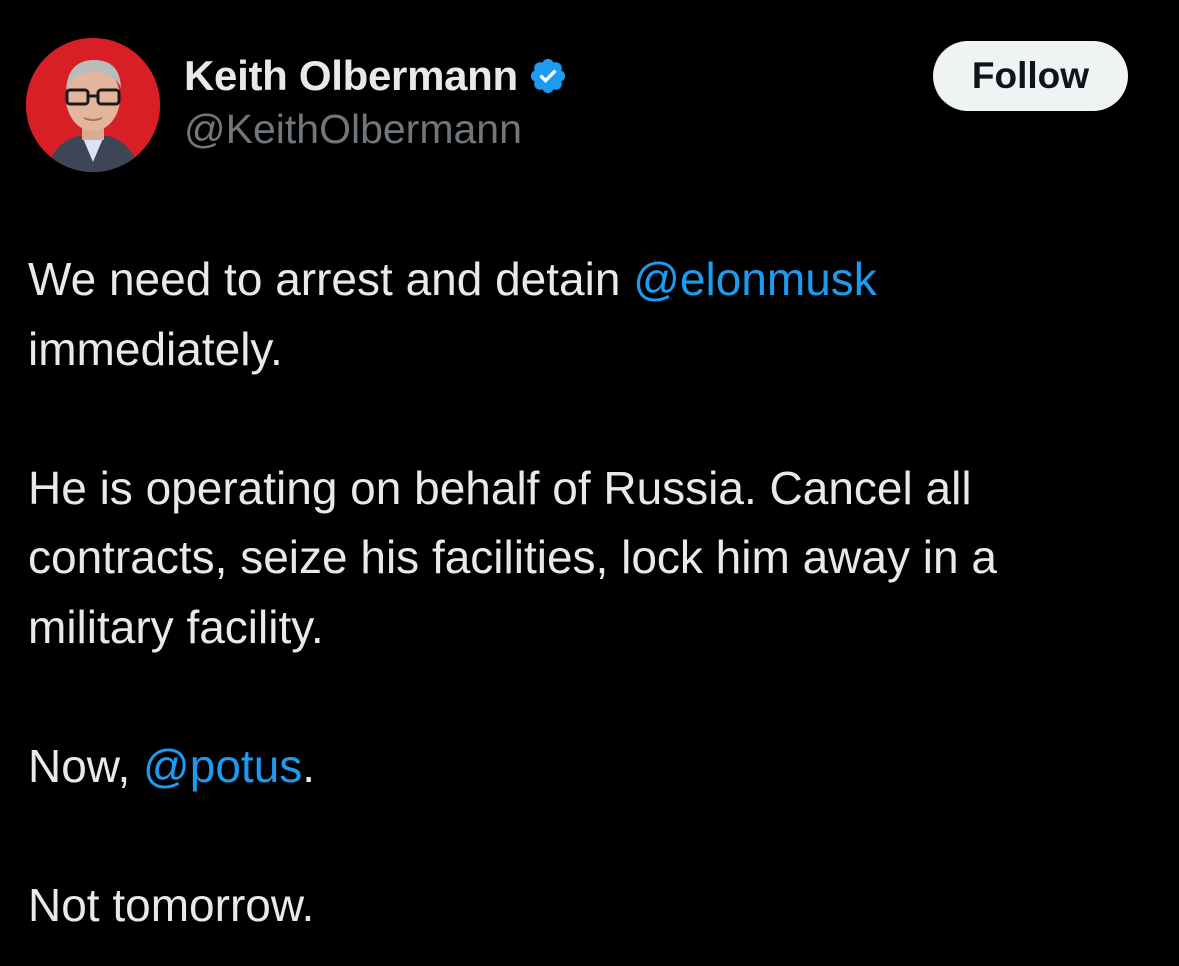  Describe the element at coordinates (86, 765) in the screenshot. I see `tweet-text-segment: Now,` at that location.